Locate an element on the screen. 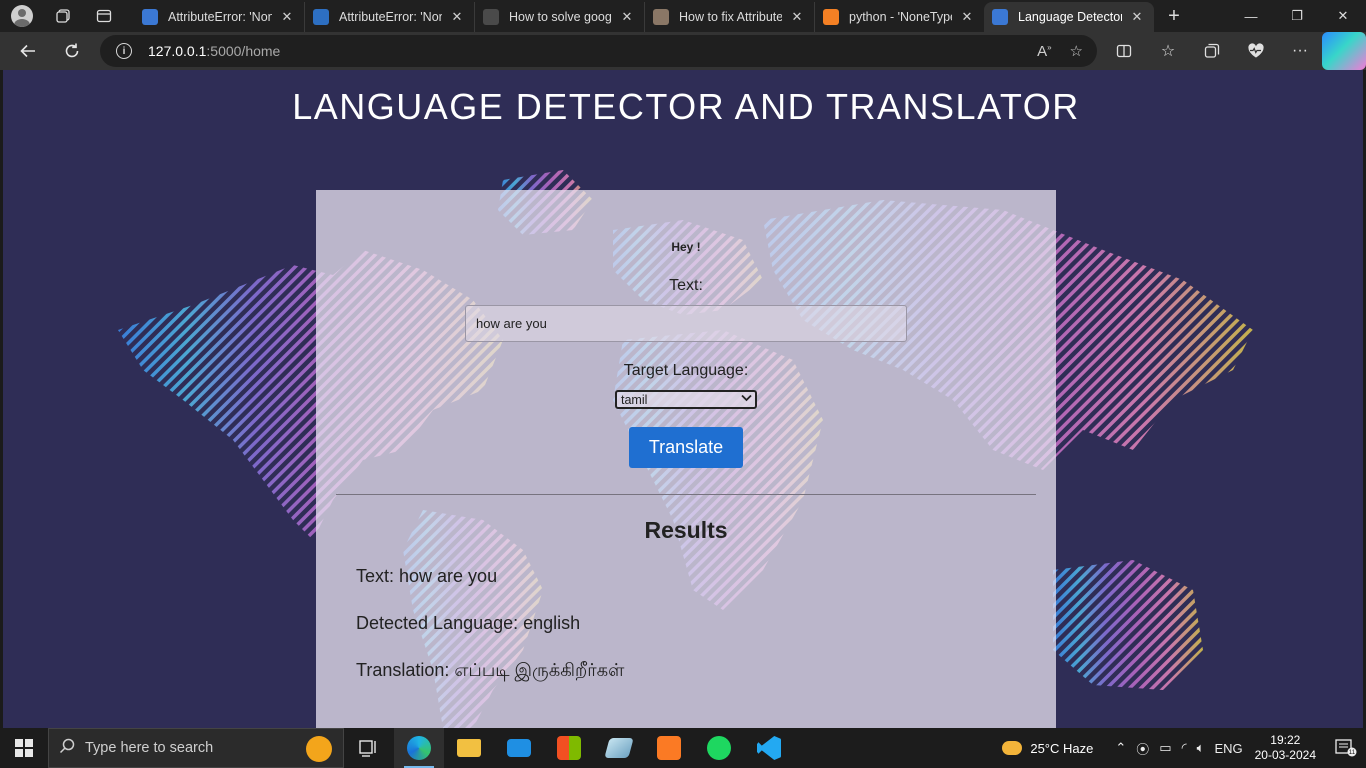 The height and width of the screenshot is (768, 1366). edge-icon is located at coordinates (419, 748).